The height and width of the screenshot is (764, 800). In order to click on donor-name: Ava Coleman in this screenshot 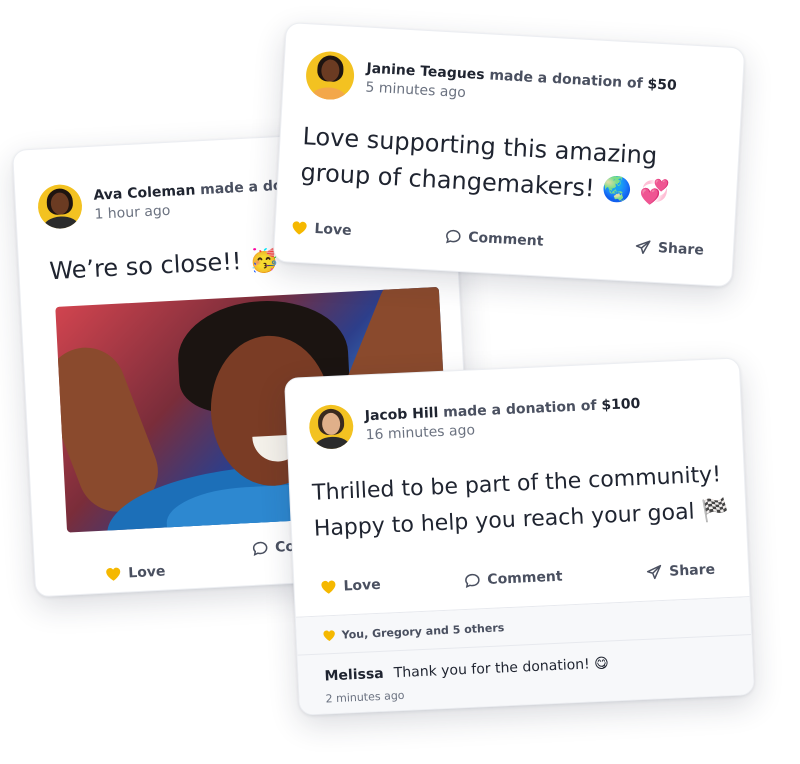, I will do `click(144, 192)`.